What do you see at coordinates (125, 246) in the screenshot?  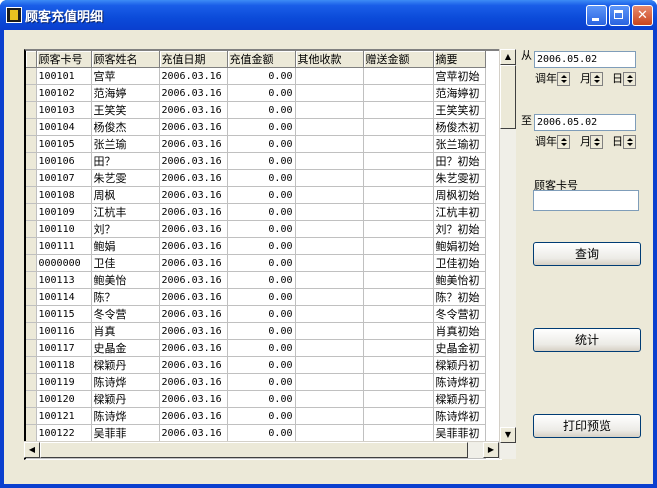 I see `table-cell: 鲍娟` at bounding box center [125, 246].